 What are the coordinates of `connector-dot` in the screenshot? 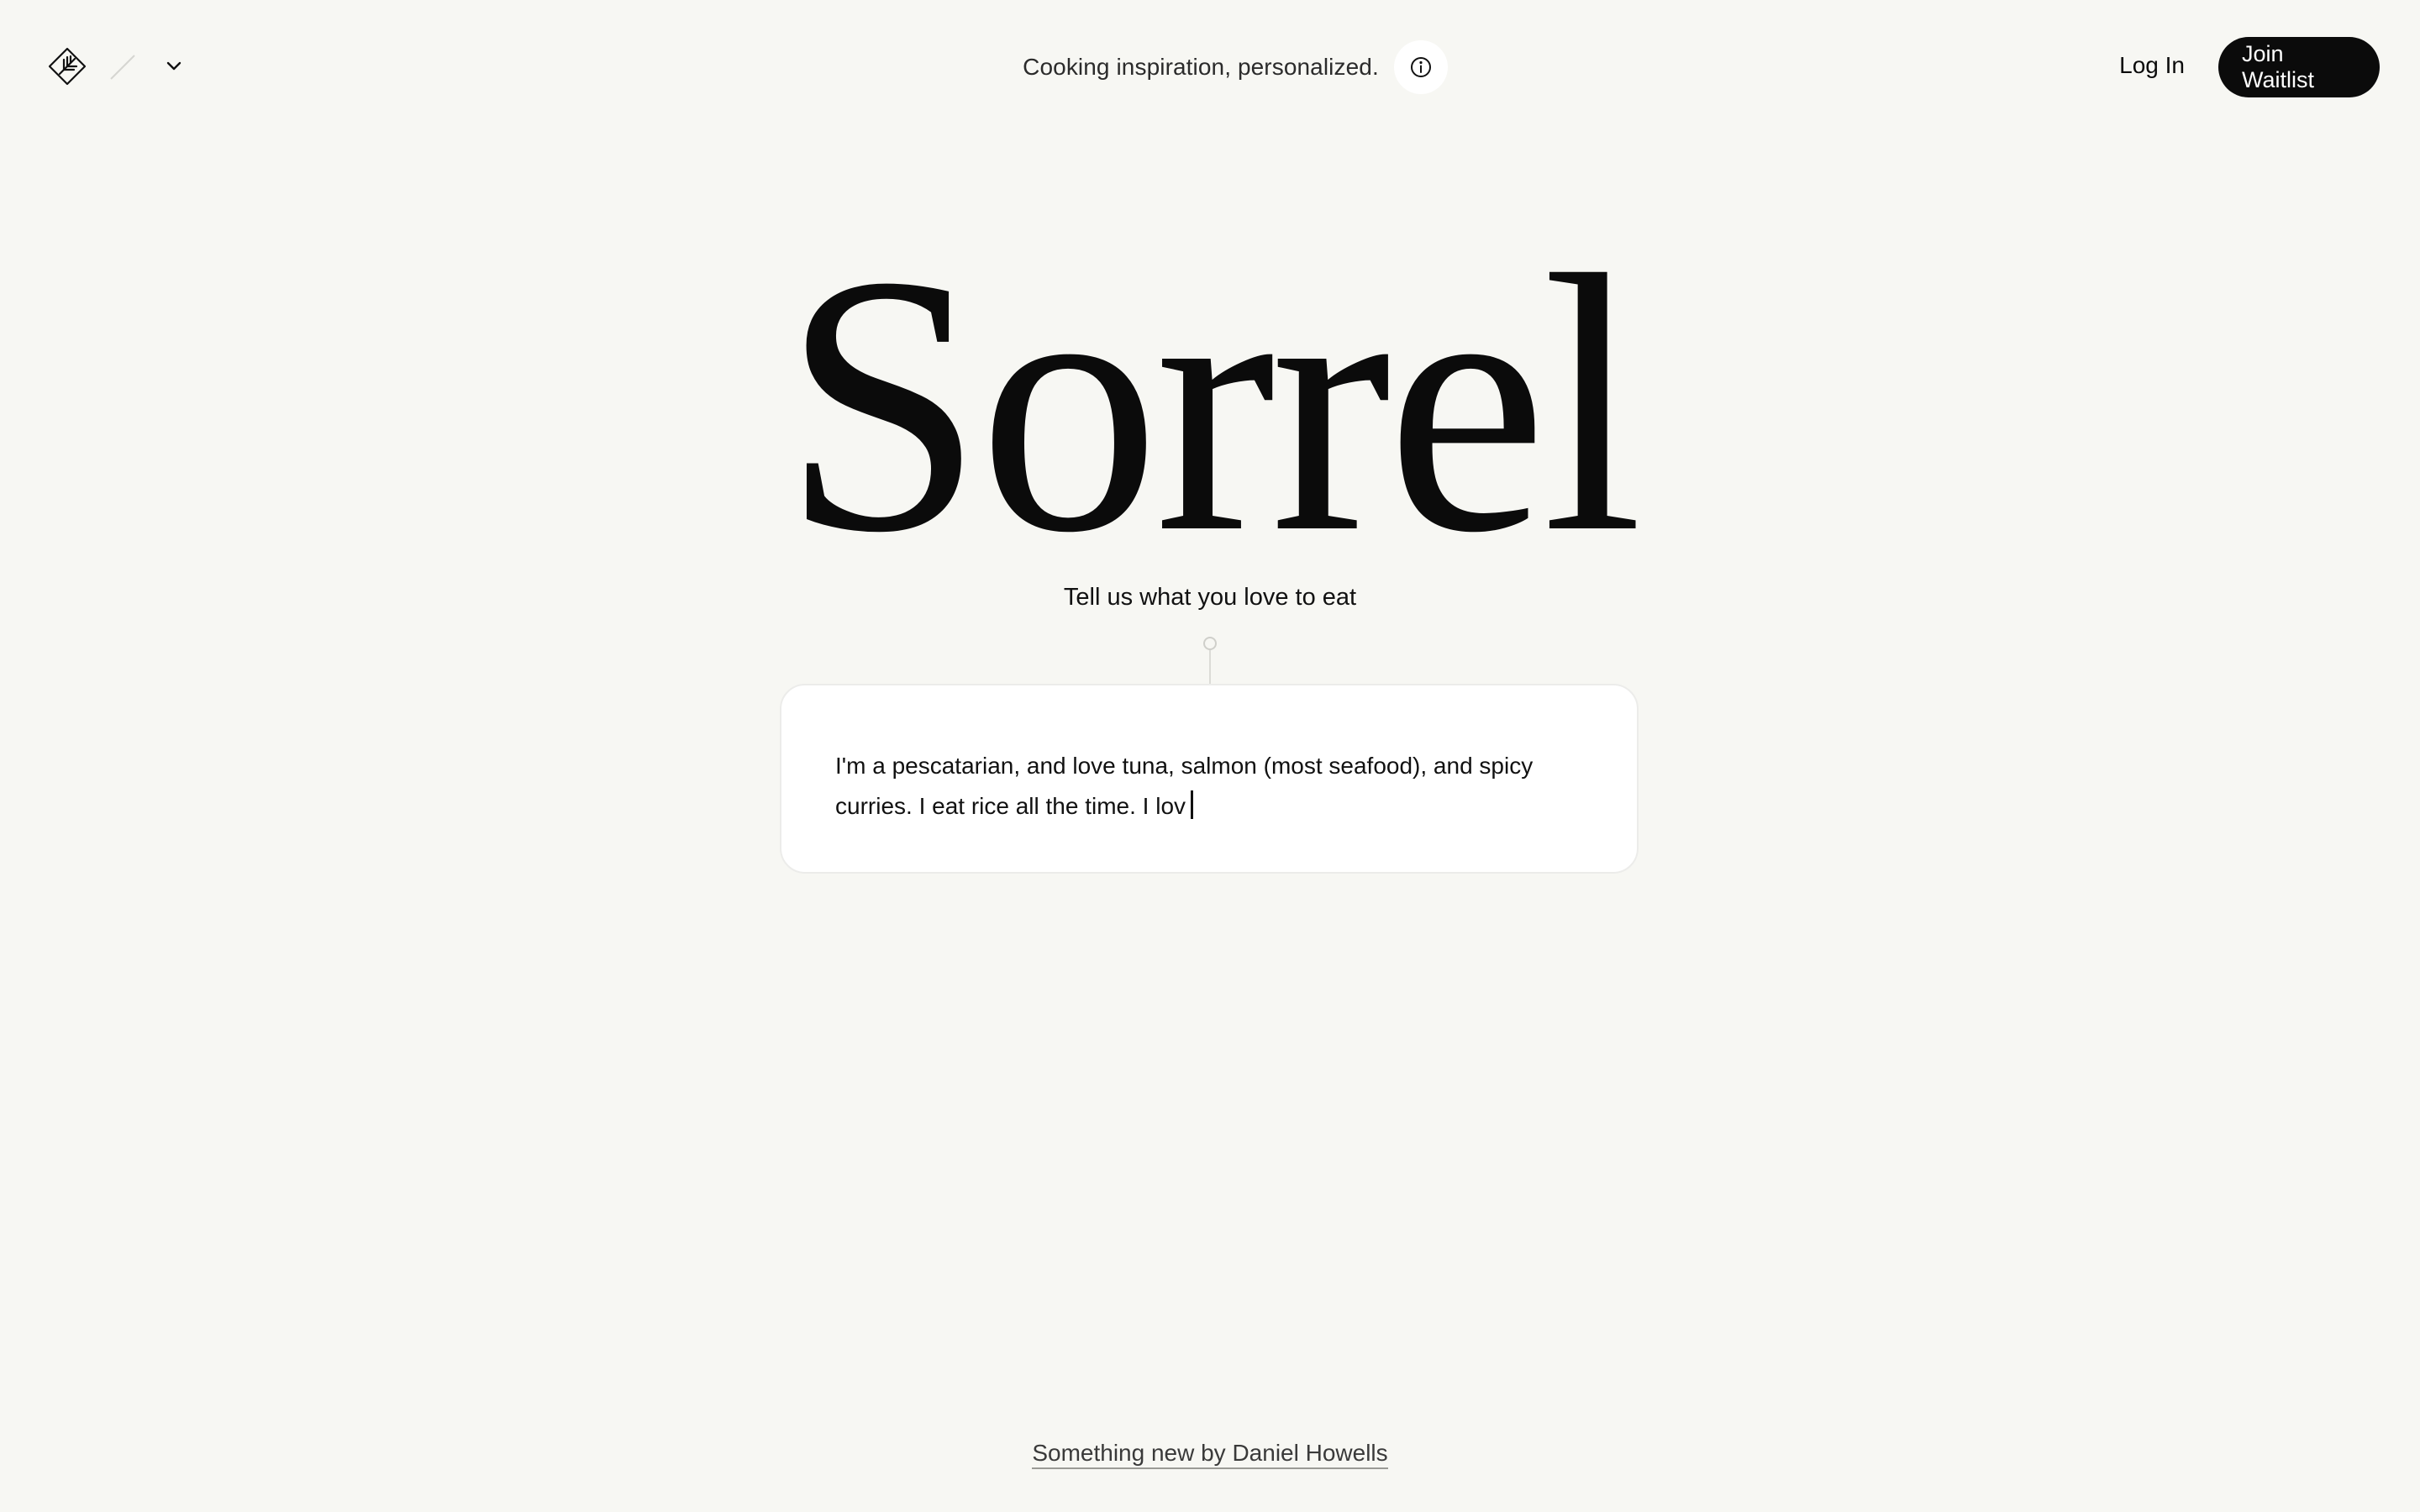 It's located at (1210, 643).